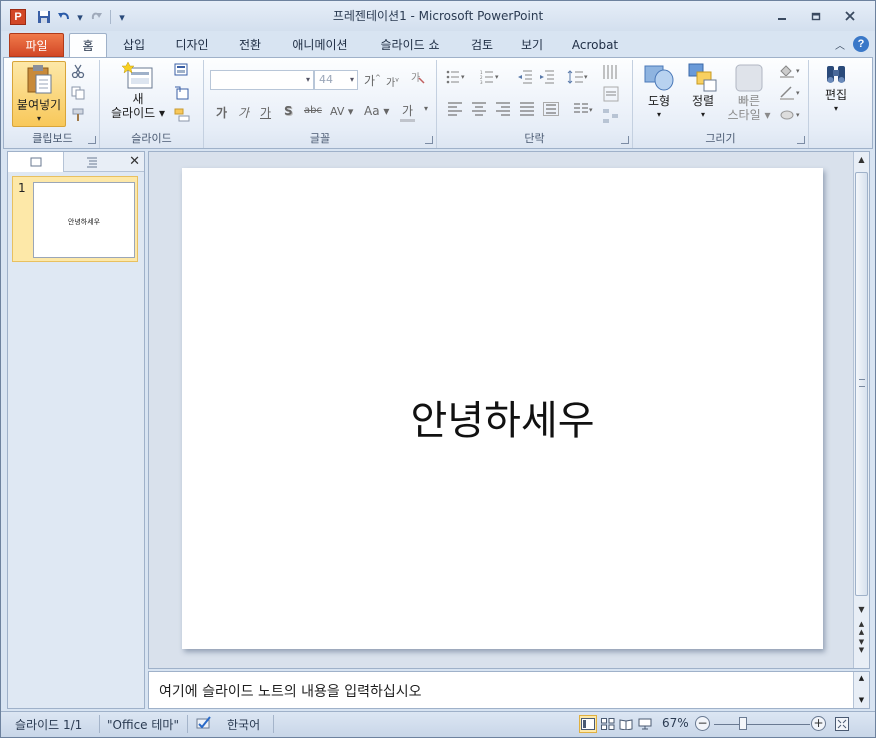 This screenshot has height=738, width=876. What do you see at coordinates (265, 112) in the screenshot?
I see `underline-icon: 가` at bounding box center [265, 112].